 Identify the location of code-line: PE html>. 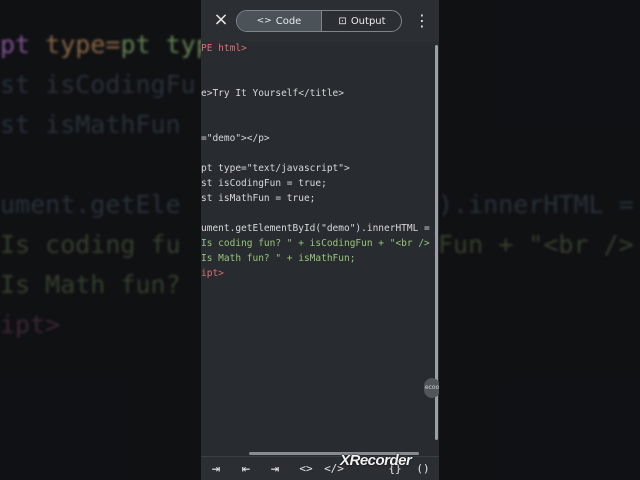
(224, 48).